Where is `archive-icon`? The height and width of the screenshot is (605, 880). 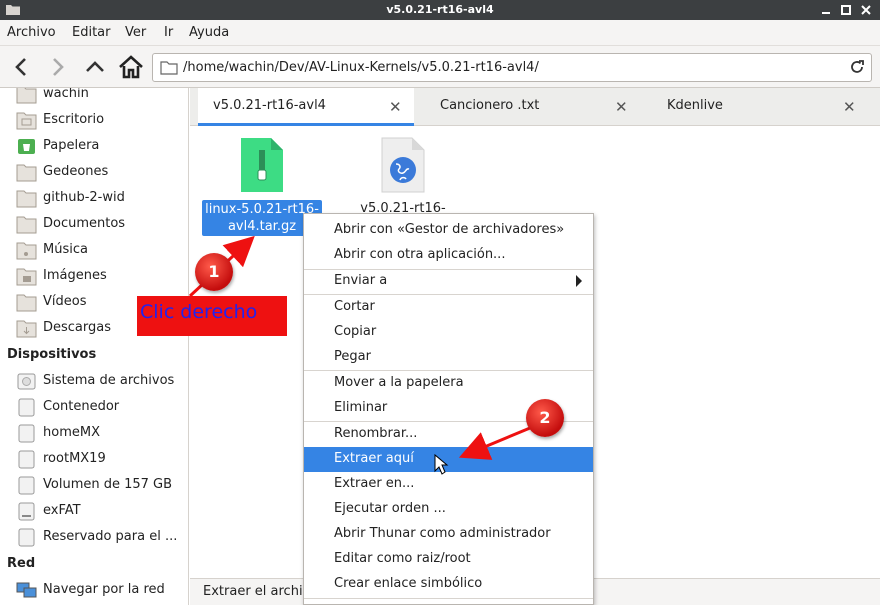
archive-icon is located at coordinates (262, 165).